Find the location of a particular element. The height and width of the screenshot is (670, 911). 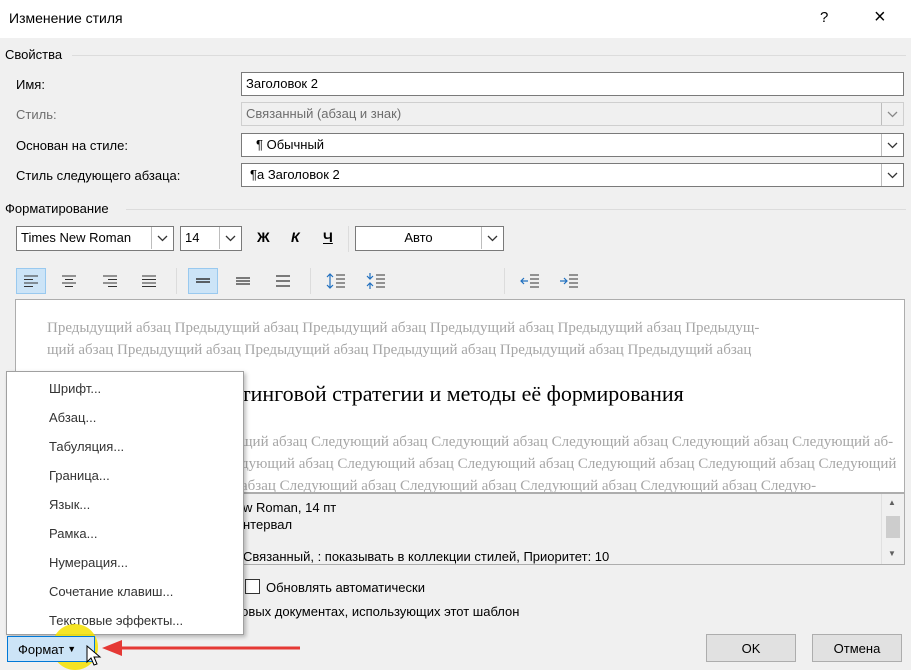

scroll-down-icon: ▼ is located at coordinates (892, 553).